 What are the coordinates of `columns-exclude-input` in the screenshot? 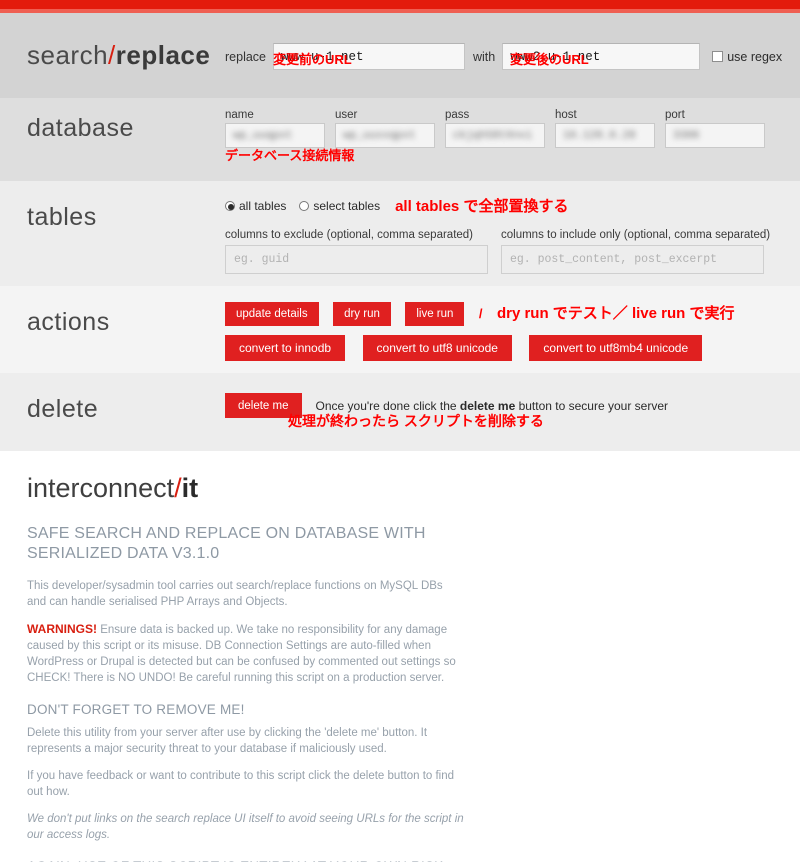 It's located at (356, 259).